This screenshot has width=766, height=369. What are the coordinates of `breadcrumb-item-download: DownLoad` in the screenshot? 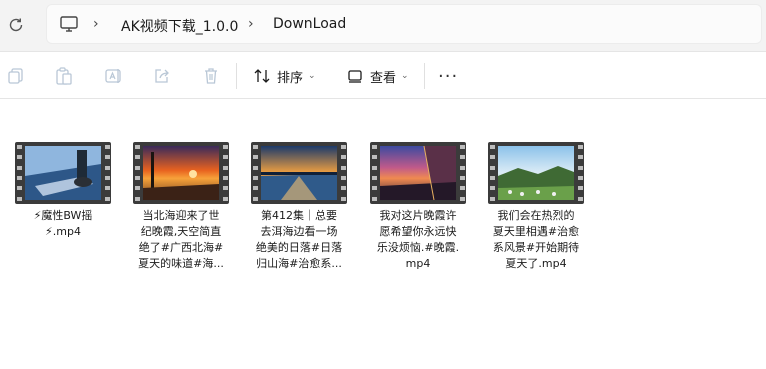 It's located at (309, 24).